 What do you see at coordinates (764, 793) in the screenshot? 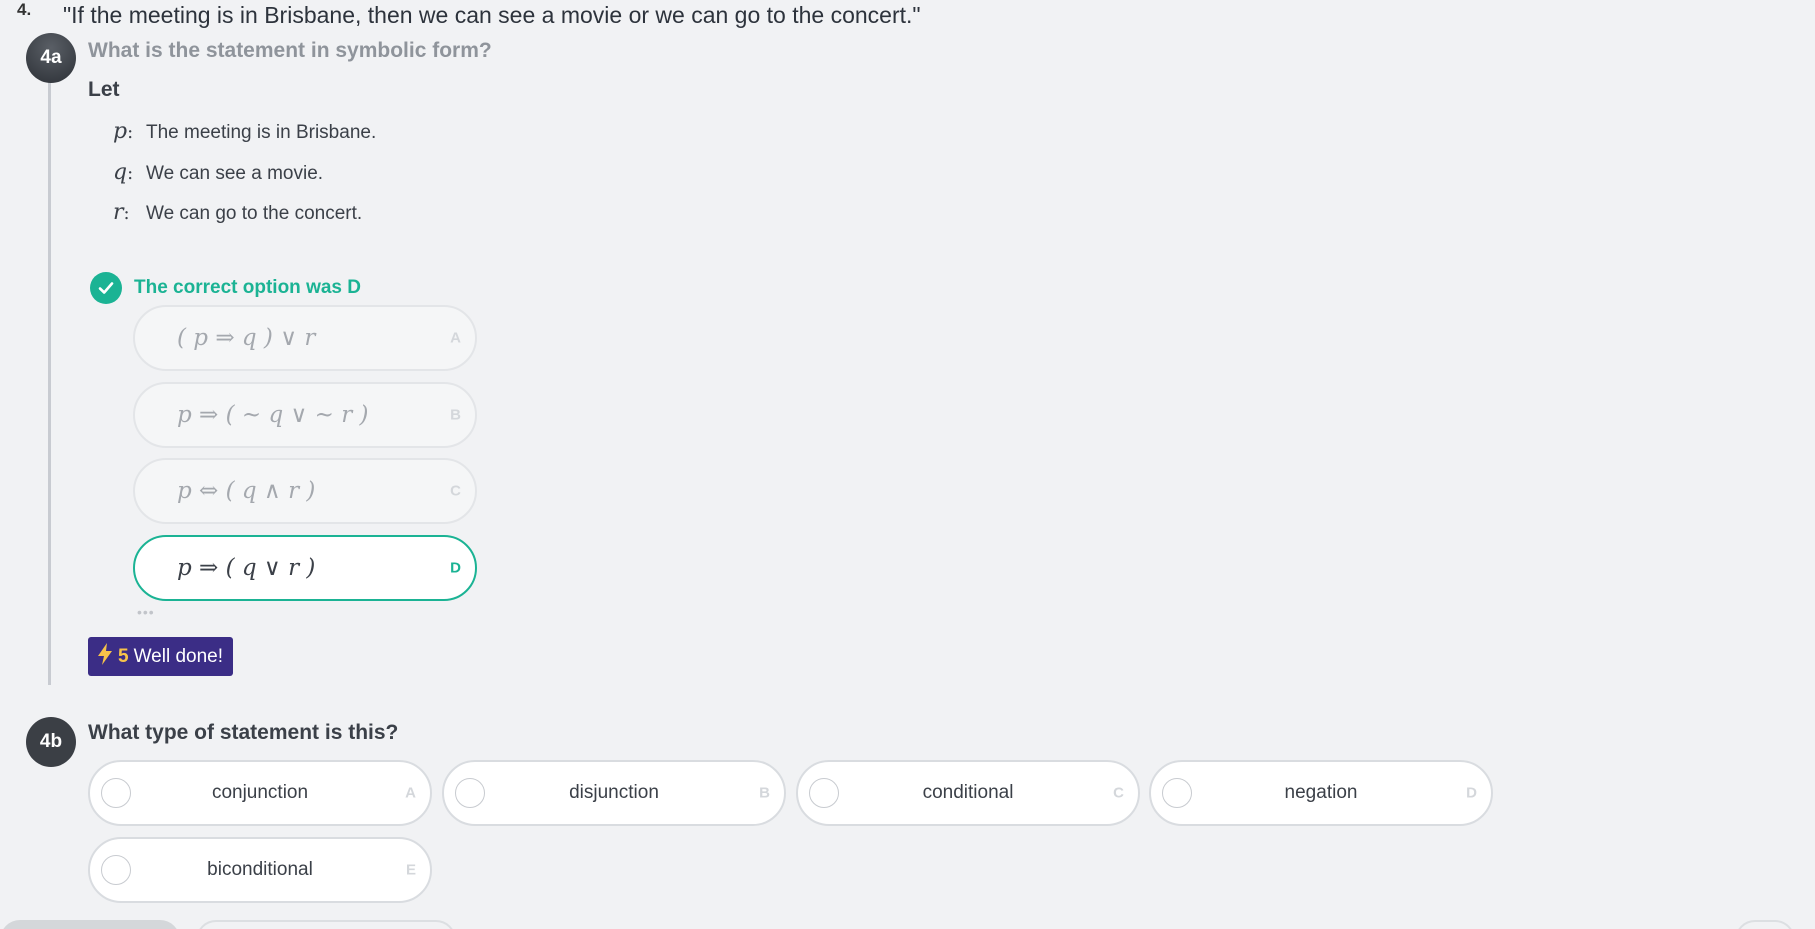
I see `choice-letter: B` at bounding box center [764, 793].